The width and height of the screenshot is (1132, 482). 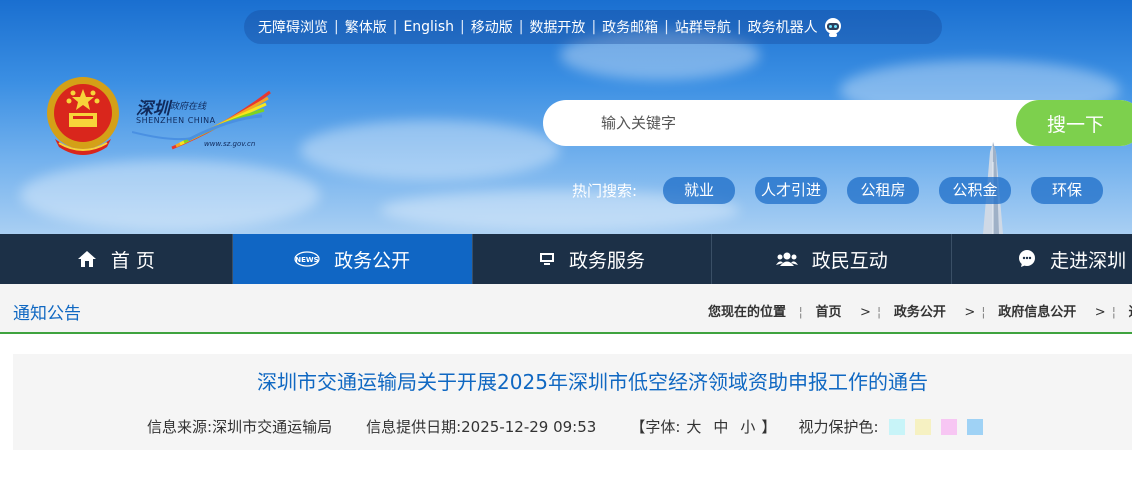 I want to click on hot-search-environment: 环保, so click(x=1067, y=190).